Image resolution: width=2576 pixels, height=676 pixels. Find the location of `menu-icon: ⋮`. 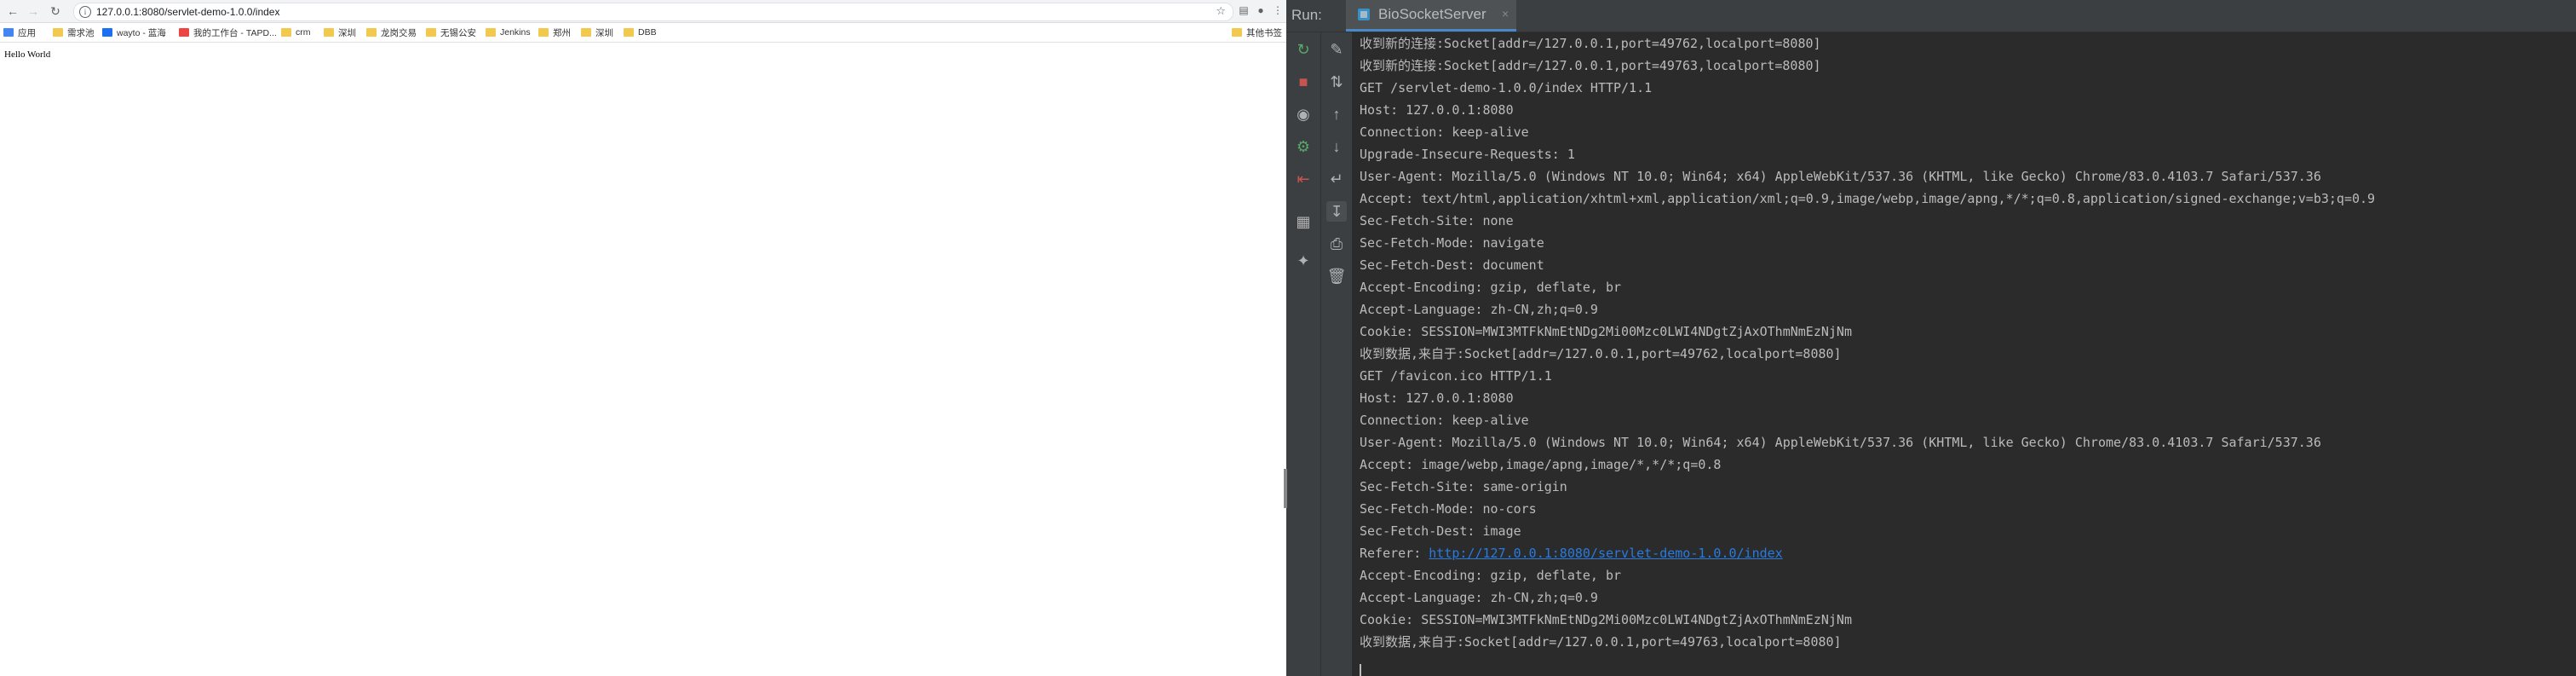

menu-icon: ⋮ is located at coordinates (1278, 10).